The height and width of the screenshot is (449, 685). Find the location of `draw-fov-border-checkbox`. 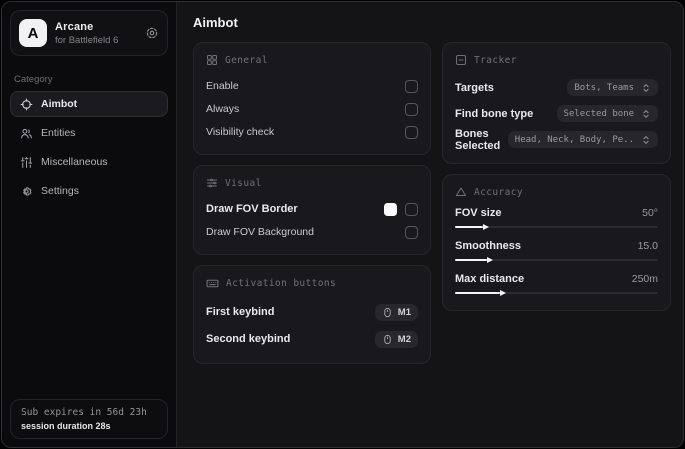

draw-fov-border-checkbox is located at coordinates (411, 209).